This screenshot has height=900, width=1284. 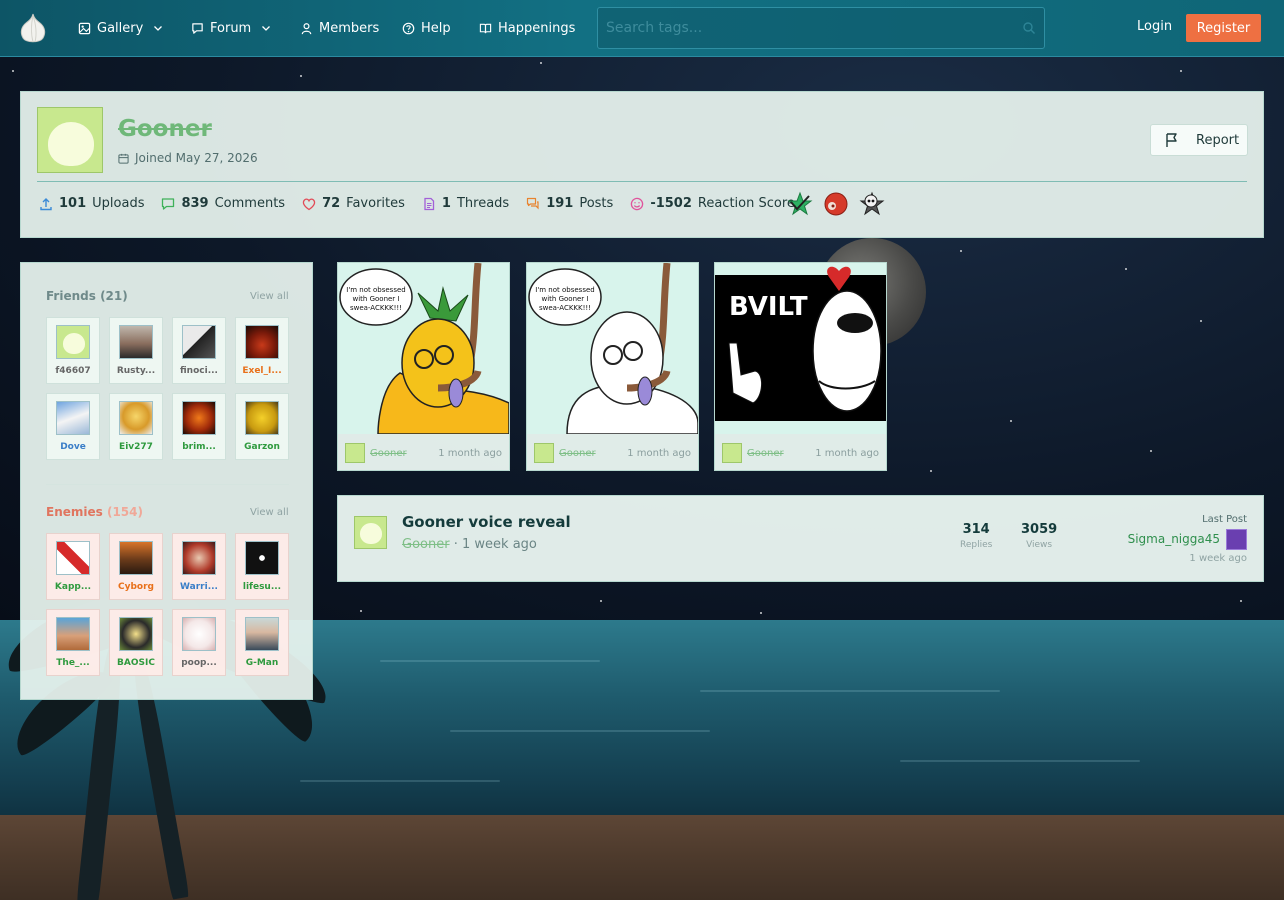 I want to click on green-star-badge-icon, so click(x=800, y=204).